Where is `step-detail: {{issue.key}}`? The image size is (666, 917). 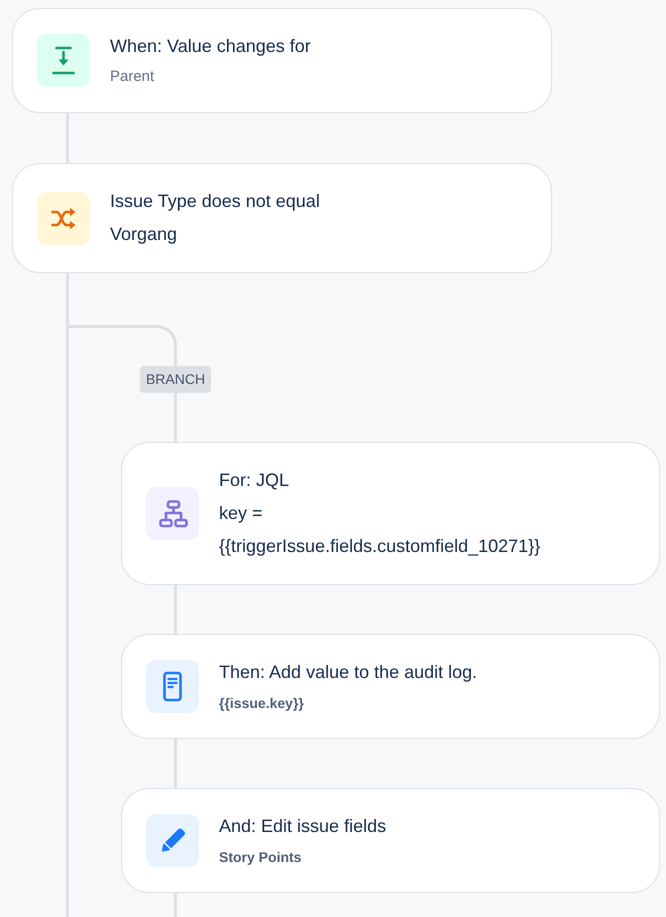
step-detail: {{issue.key}} is located at coordinates (262, 703).